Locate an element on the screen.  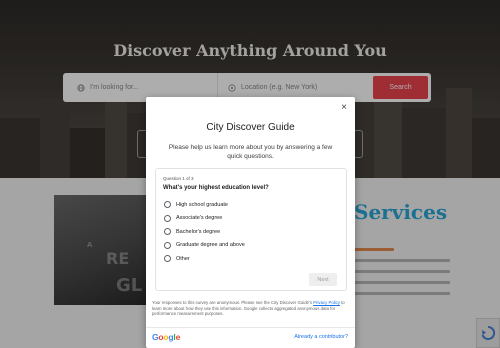
question-text: What's your highest education level? is located at coordinates (216, 188).